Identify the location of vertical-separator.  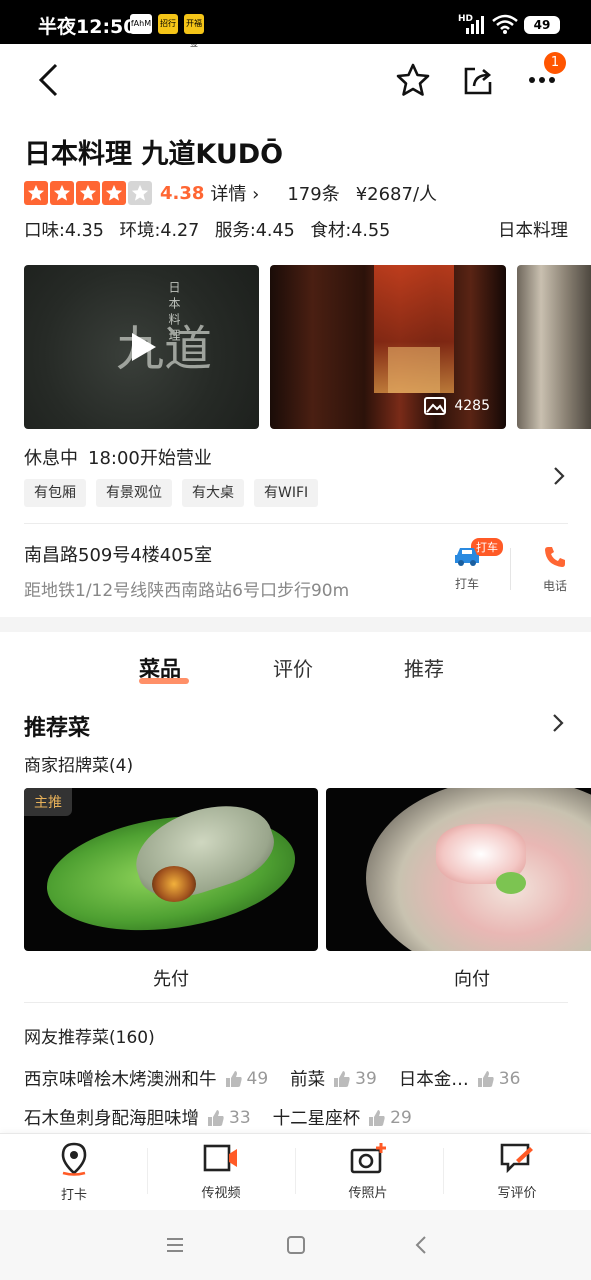
(510, 569).